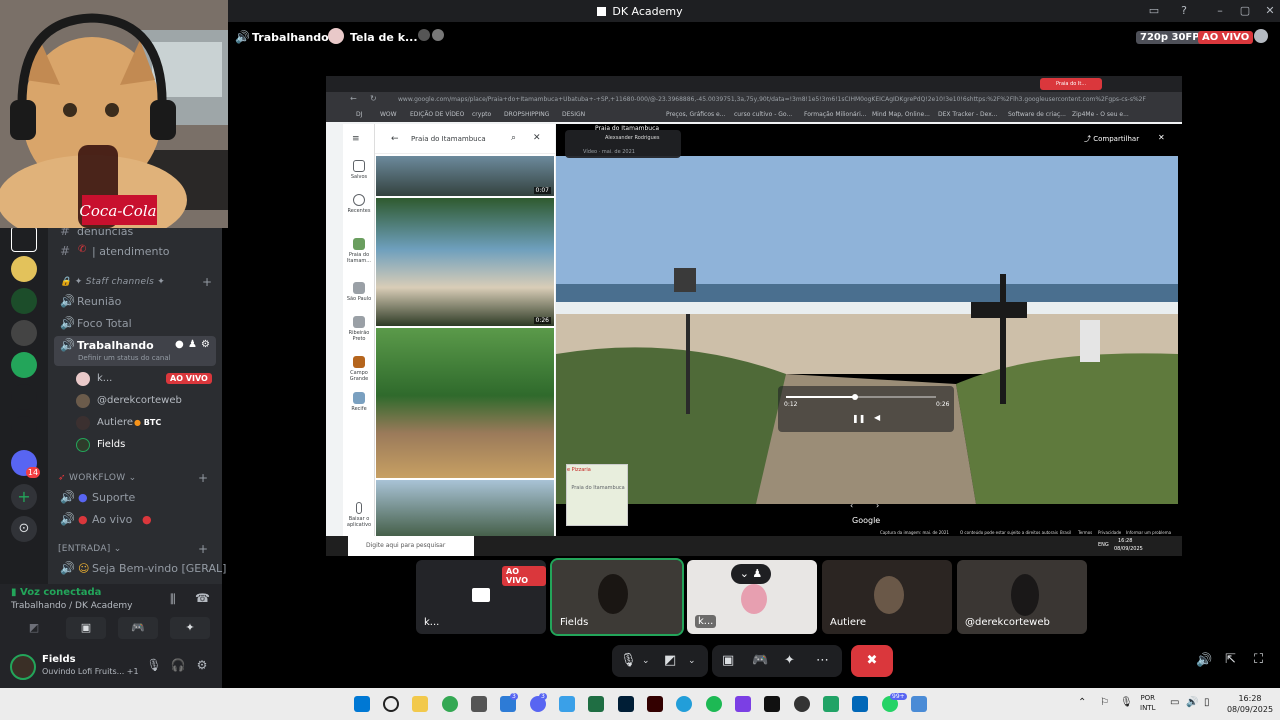 The image size is (1280, 720). Describe the element at coordinates (359, 204) in the screenshot. I see `nav-recents: Recentes` at that location.